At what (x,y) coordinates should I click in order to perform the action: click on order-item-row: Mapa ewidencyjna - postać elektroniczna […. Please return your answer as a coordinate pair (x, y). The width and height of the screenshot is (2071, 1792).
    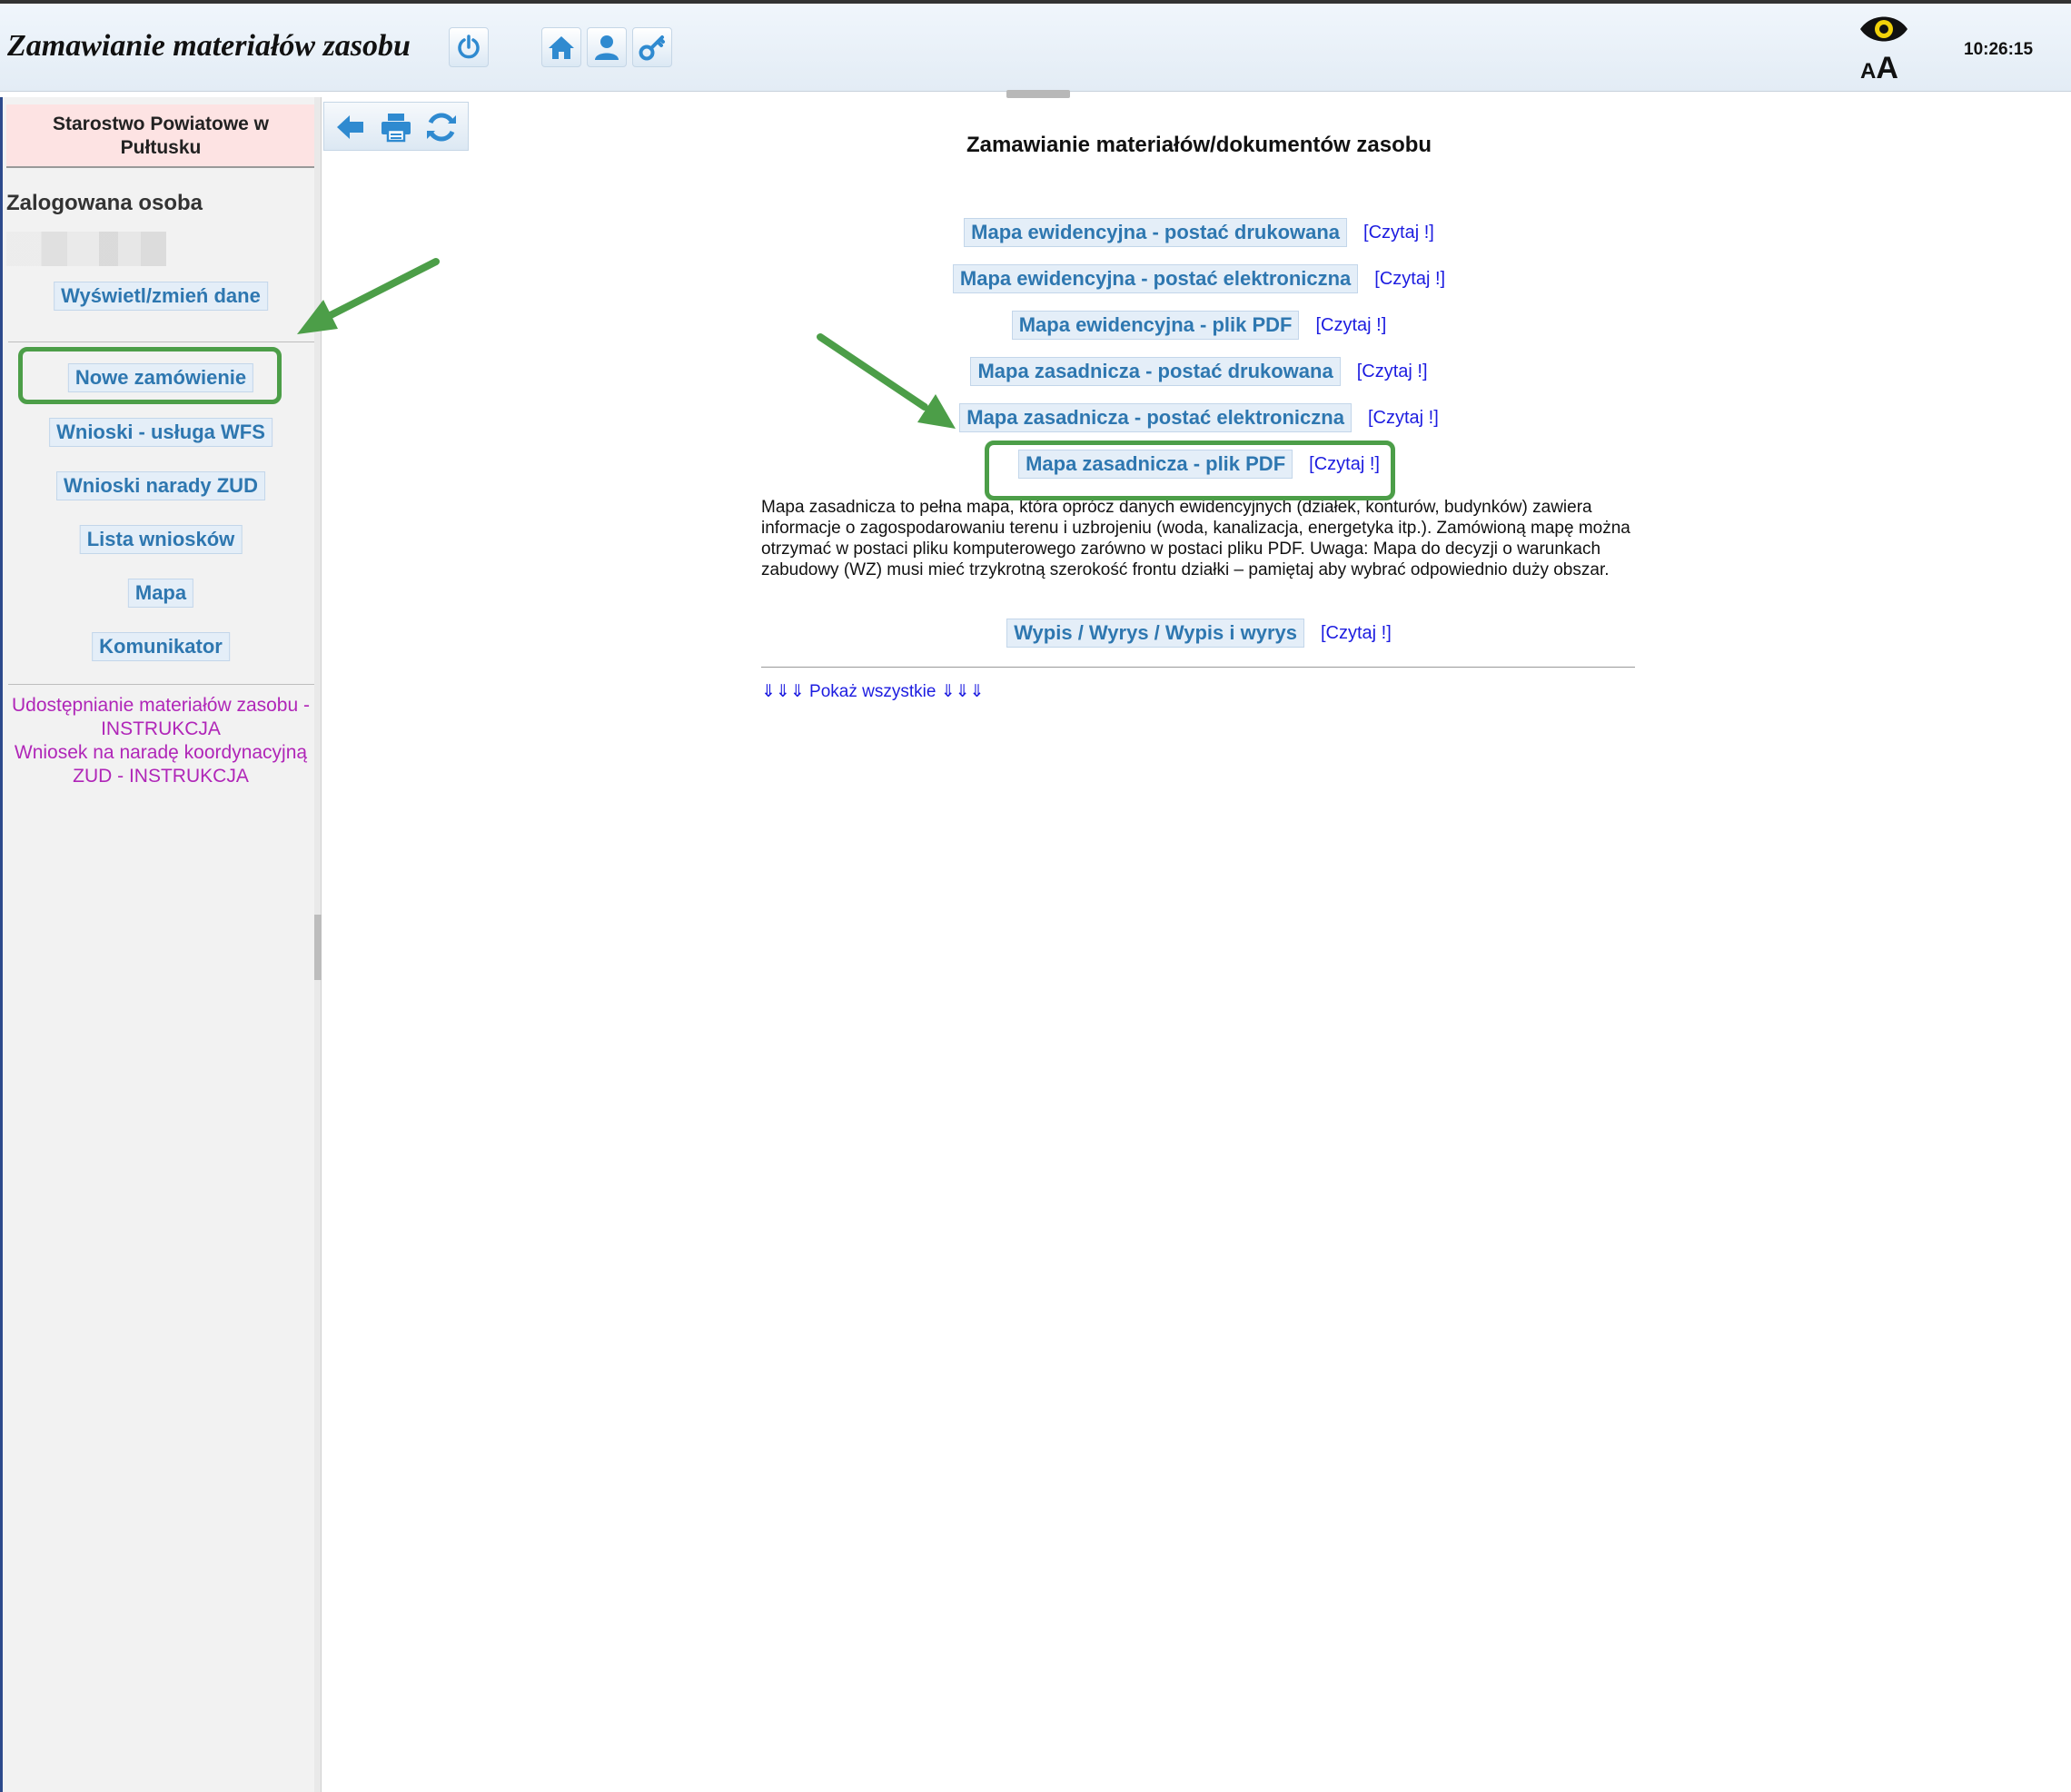
    Looking at the image, I should click on (1199, 278).